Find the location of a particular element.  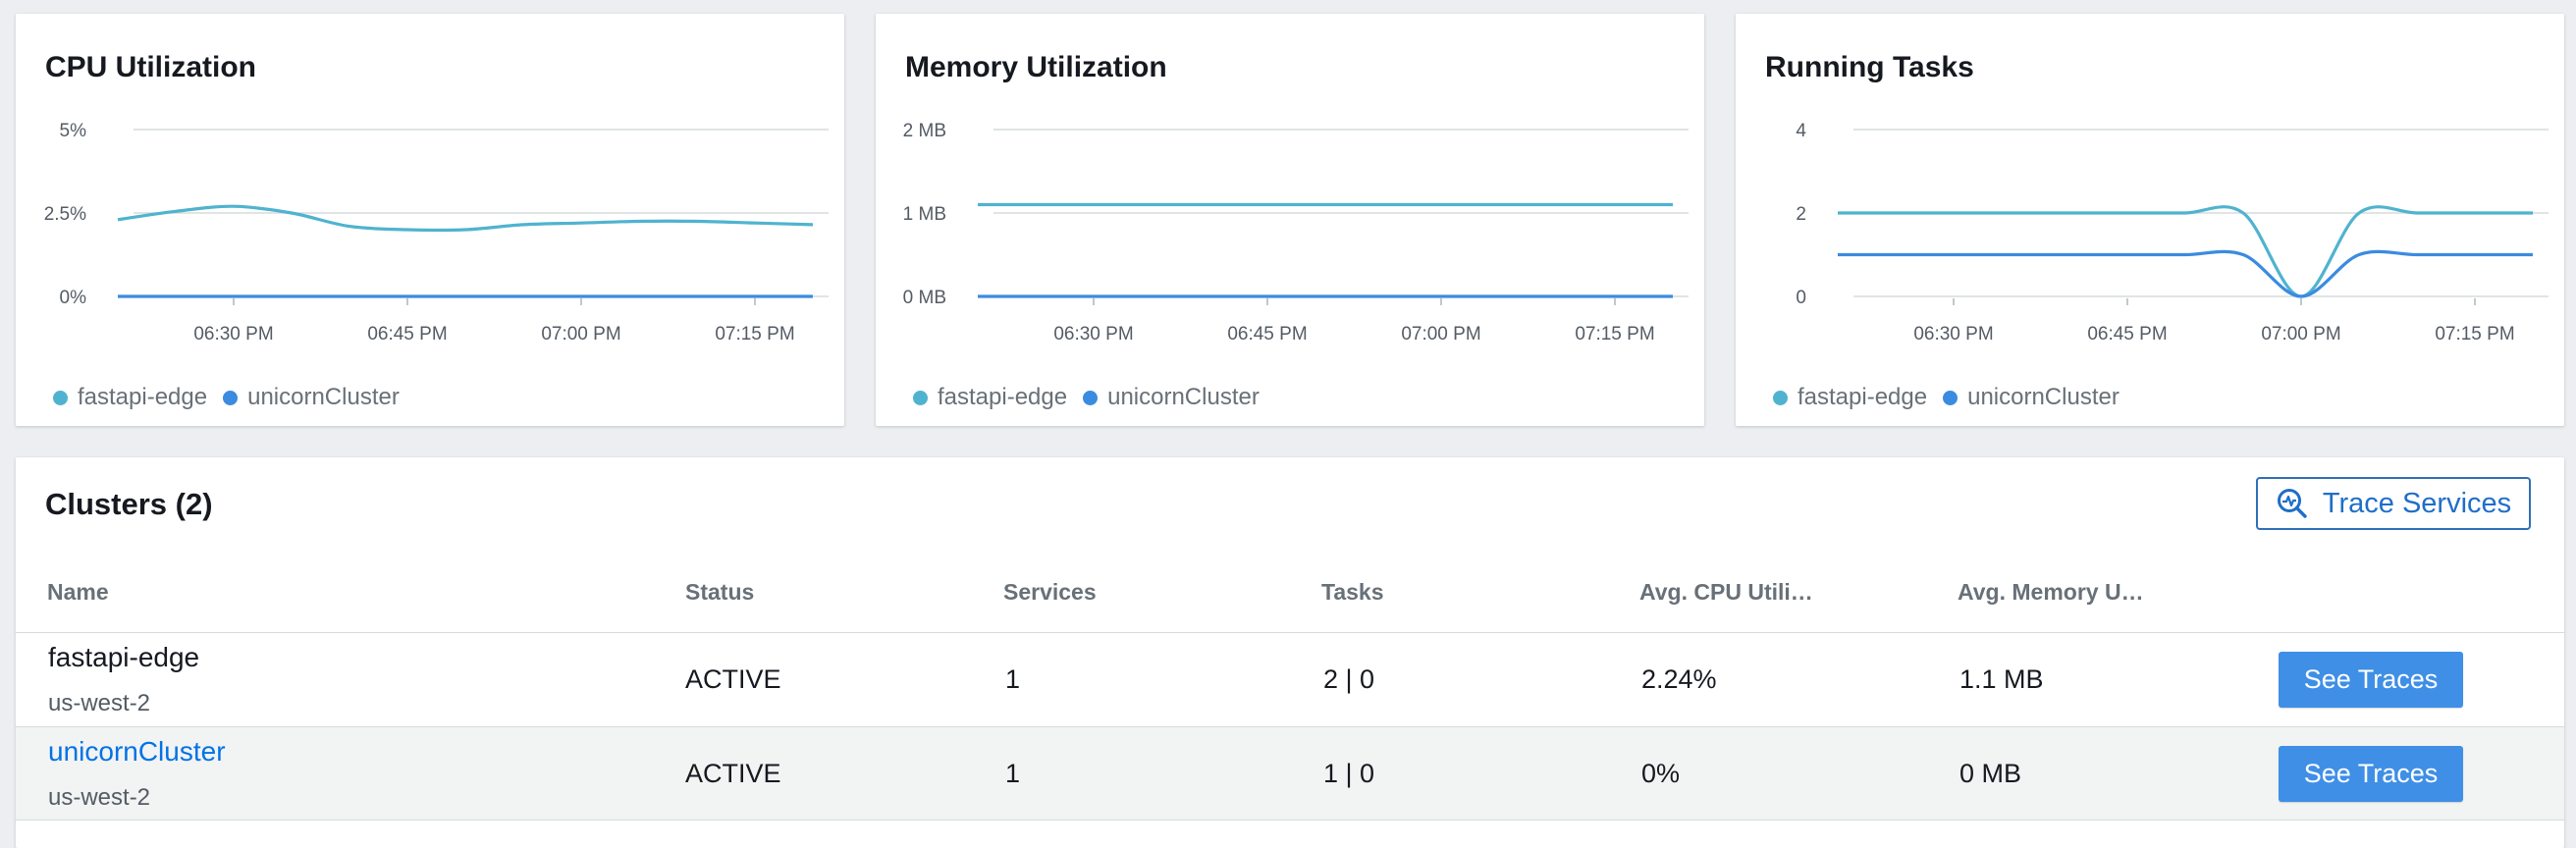

cpu-utilization-chart: 0% 2.5% 5% 06:30 PM 06:45 PM 07:00 PM 07:15 PM is located at coordinates (436, 232).